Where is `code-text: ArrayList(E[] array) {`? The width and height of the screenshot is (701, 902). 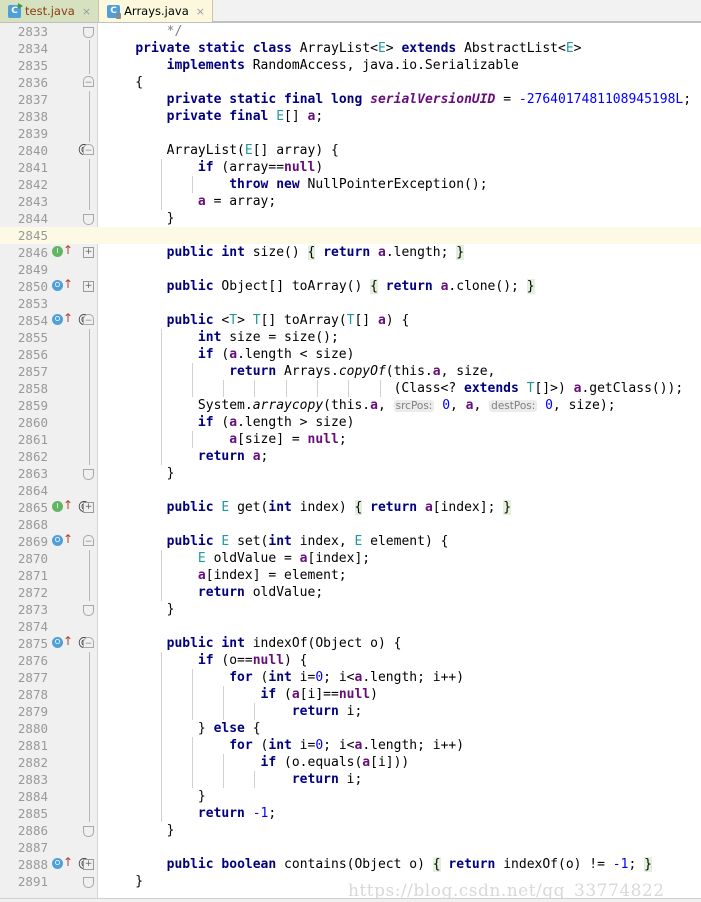
code-text: ArrayList(E[] array) { is located at coordinates (402, 150).